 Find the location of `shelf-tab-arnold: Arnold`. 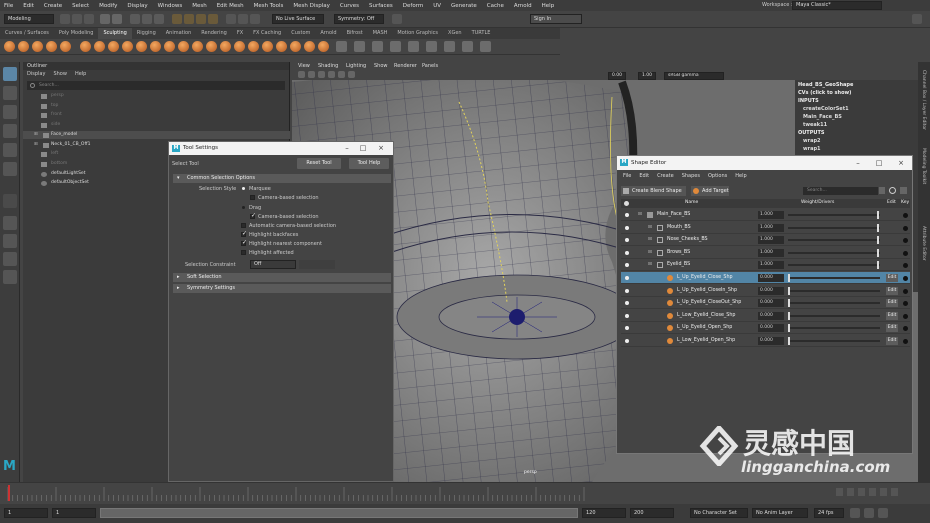

shelf-tab-arnold: Arnold is located at coordinates (328, 33).